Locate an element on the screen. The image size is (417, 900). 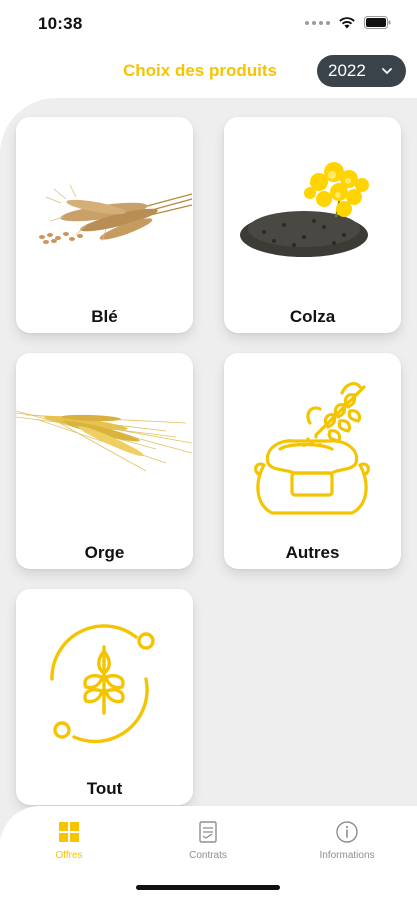
tab-contrats: Contrats is located at coordinates (208, 845).